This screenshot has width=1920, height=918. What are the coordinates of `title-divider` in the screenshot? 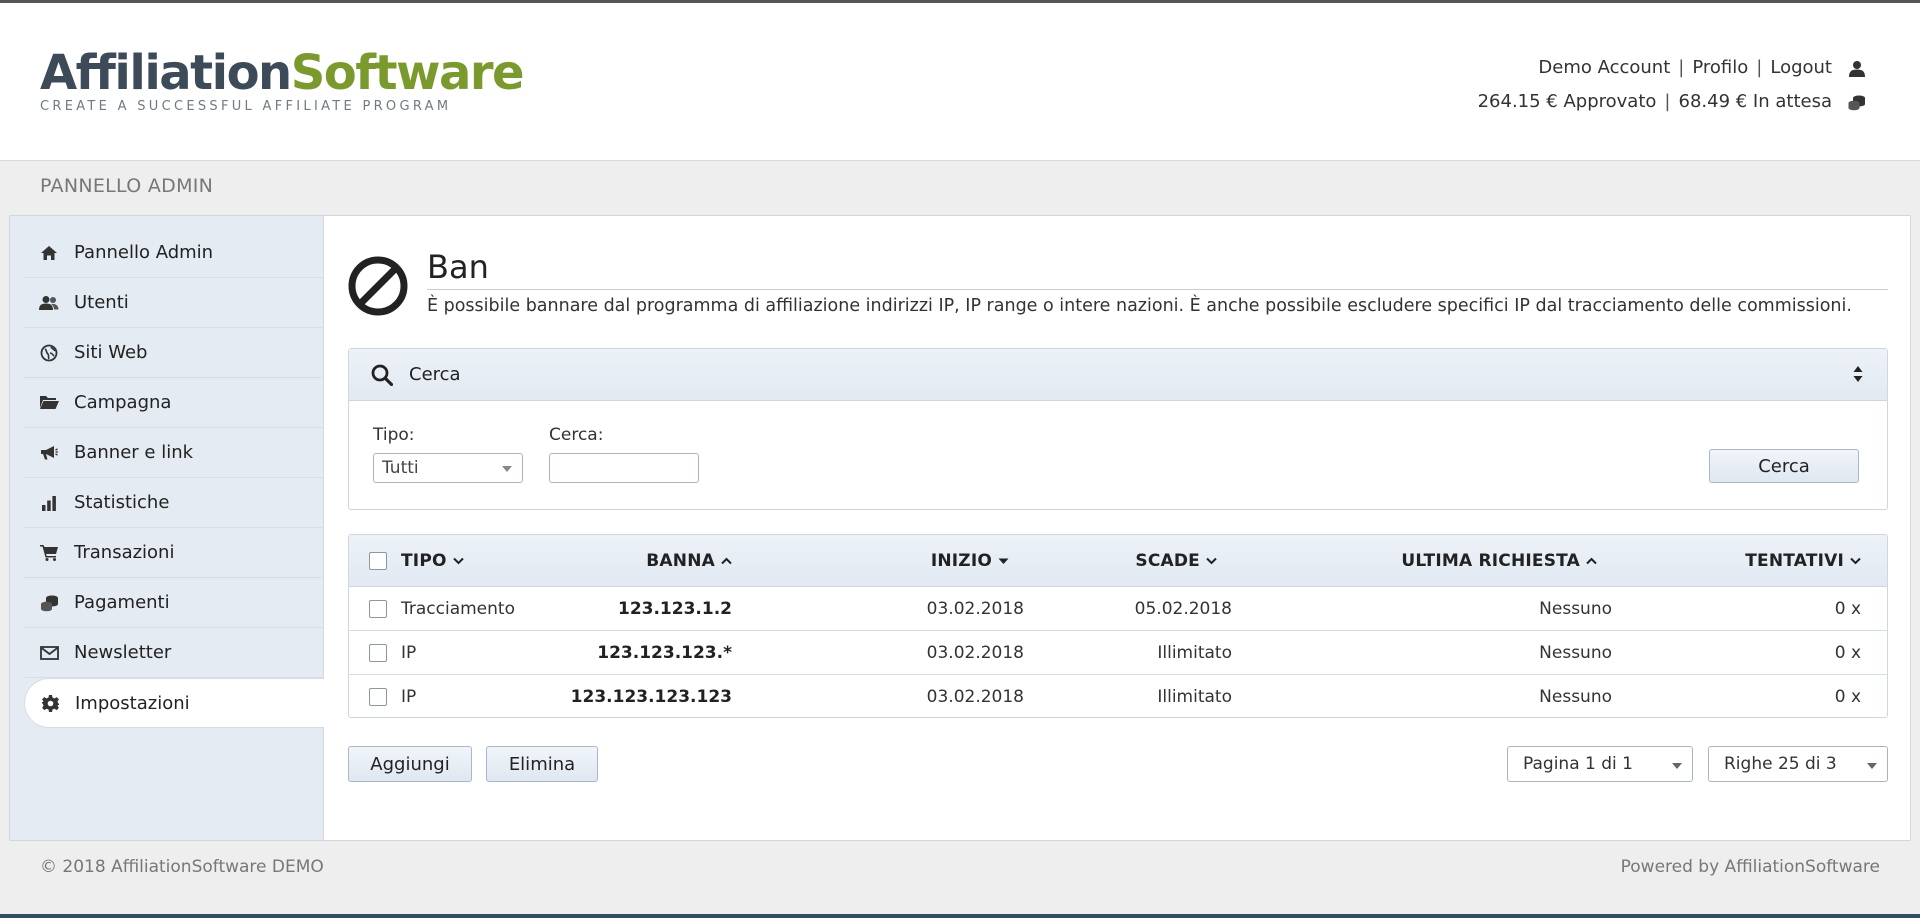 It's located at (1157, 289).